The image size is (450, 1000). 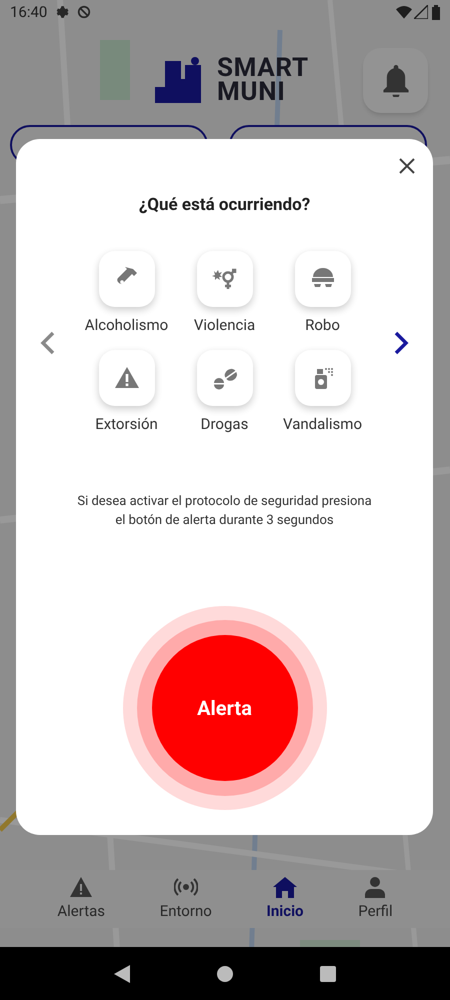 What do you see at coordinates (126, 424) in the screenshot?
I see `category-label: Extorsión` at bounding box center [126, 424].